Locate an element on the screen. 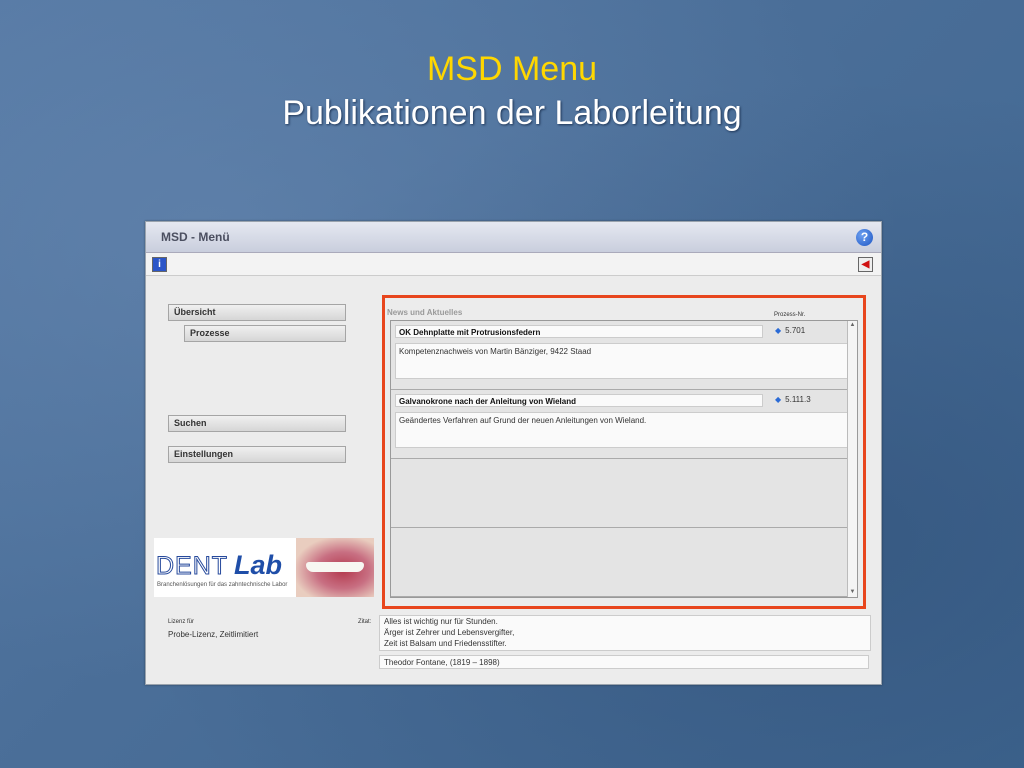 The width and height of the screenshot is (1024, 768). scroll-up-icon: ▲ is located at coordinates (852, 325).